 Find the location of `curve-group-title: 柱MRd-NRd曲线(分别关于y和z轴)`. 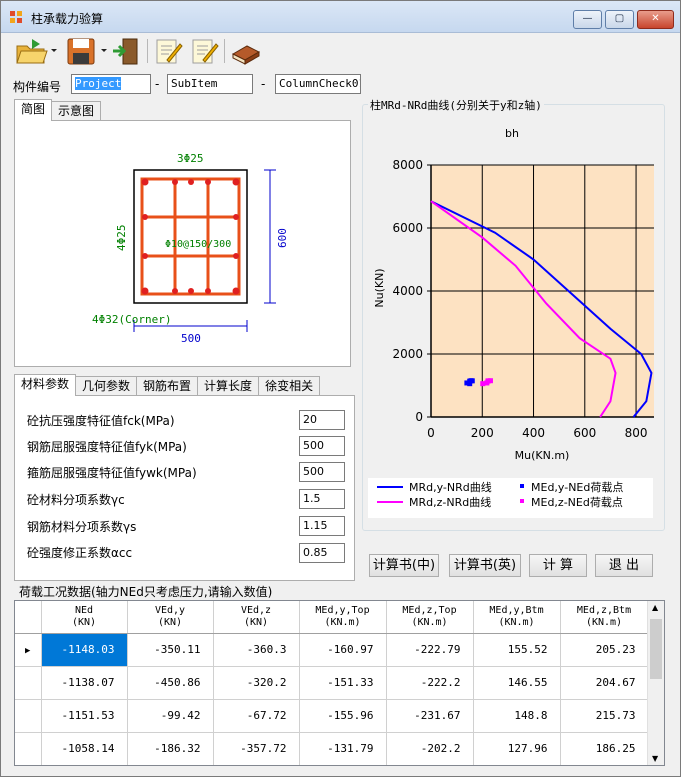

curve-group-title: 柱MRd-NRd曲线(分别关于y和z轴) is located at coordinates (456, 105).